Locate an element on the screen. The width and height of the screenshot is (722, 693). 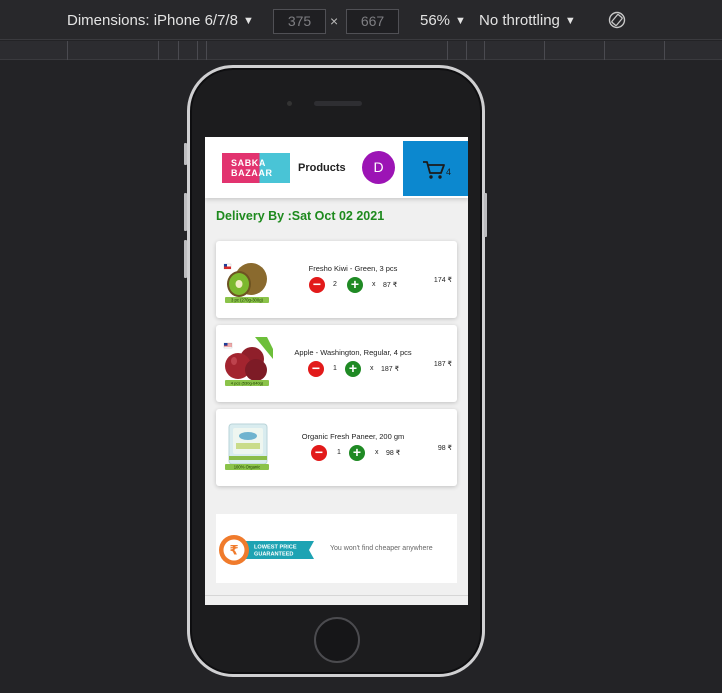
delivery-date: Delivery By :Sat Oct 02 2021 is located at coordinates (300, 216).